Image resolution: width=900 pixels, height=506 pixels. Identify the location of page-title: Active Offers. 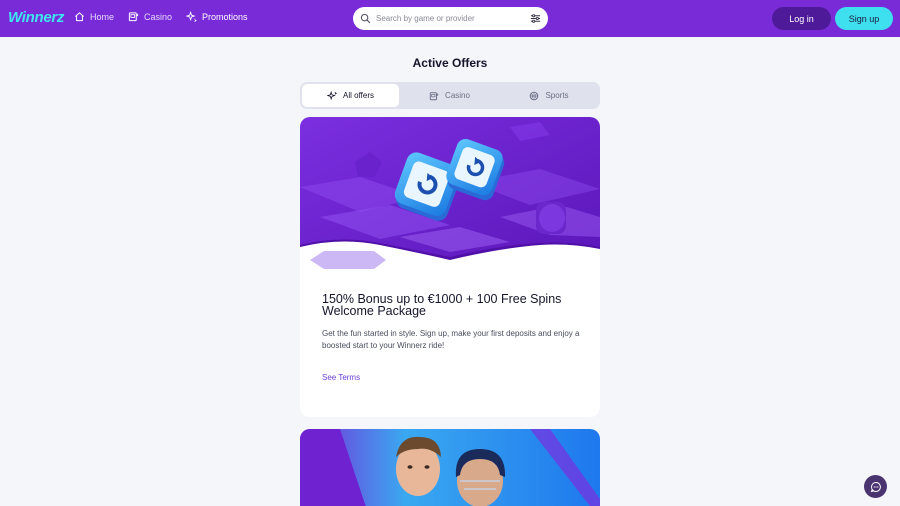
(450, 63).